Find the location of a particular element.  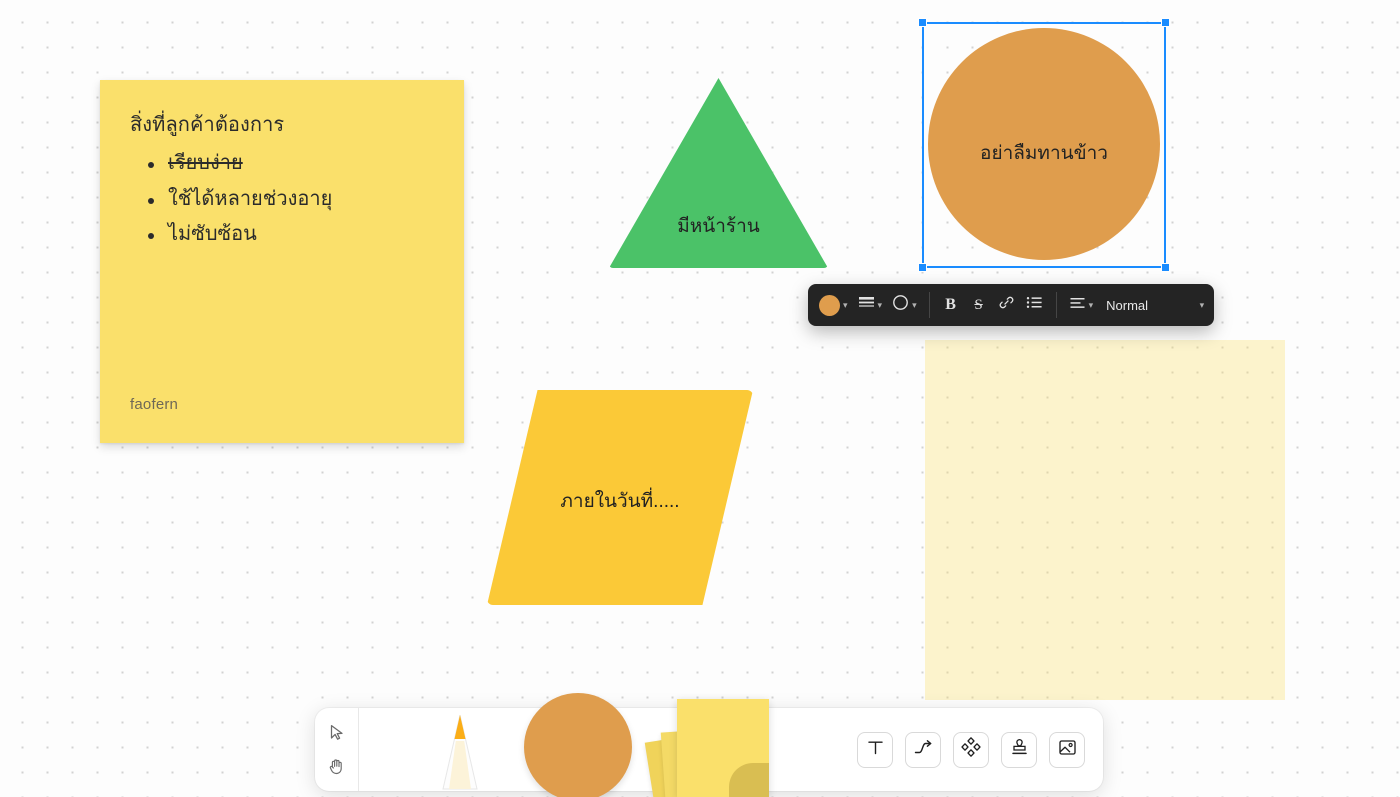

circle-shape-tool is located at coordinates (578, 745).